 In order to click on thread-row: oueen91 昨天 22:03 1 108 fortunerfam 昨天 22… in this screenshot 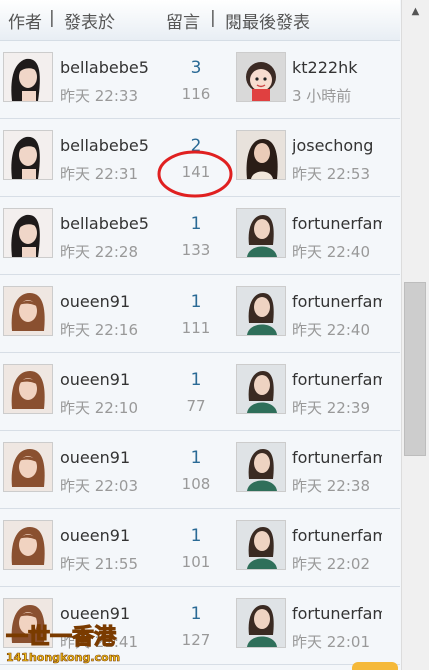, I will do `click(200, 470)`.